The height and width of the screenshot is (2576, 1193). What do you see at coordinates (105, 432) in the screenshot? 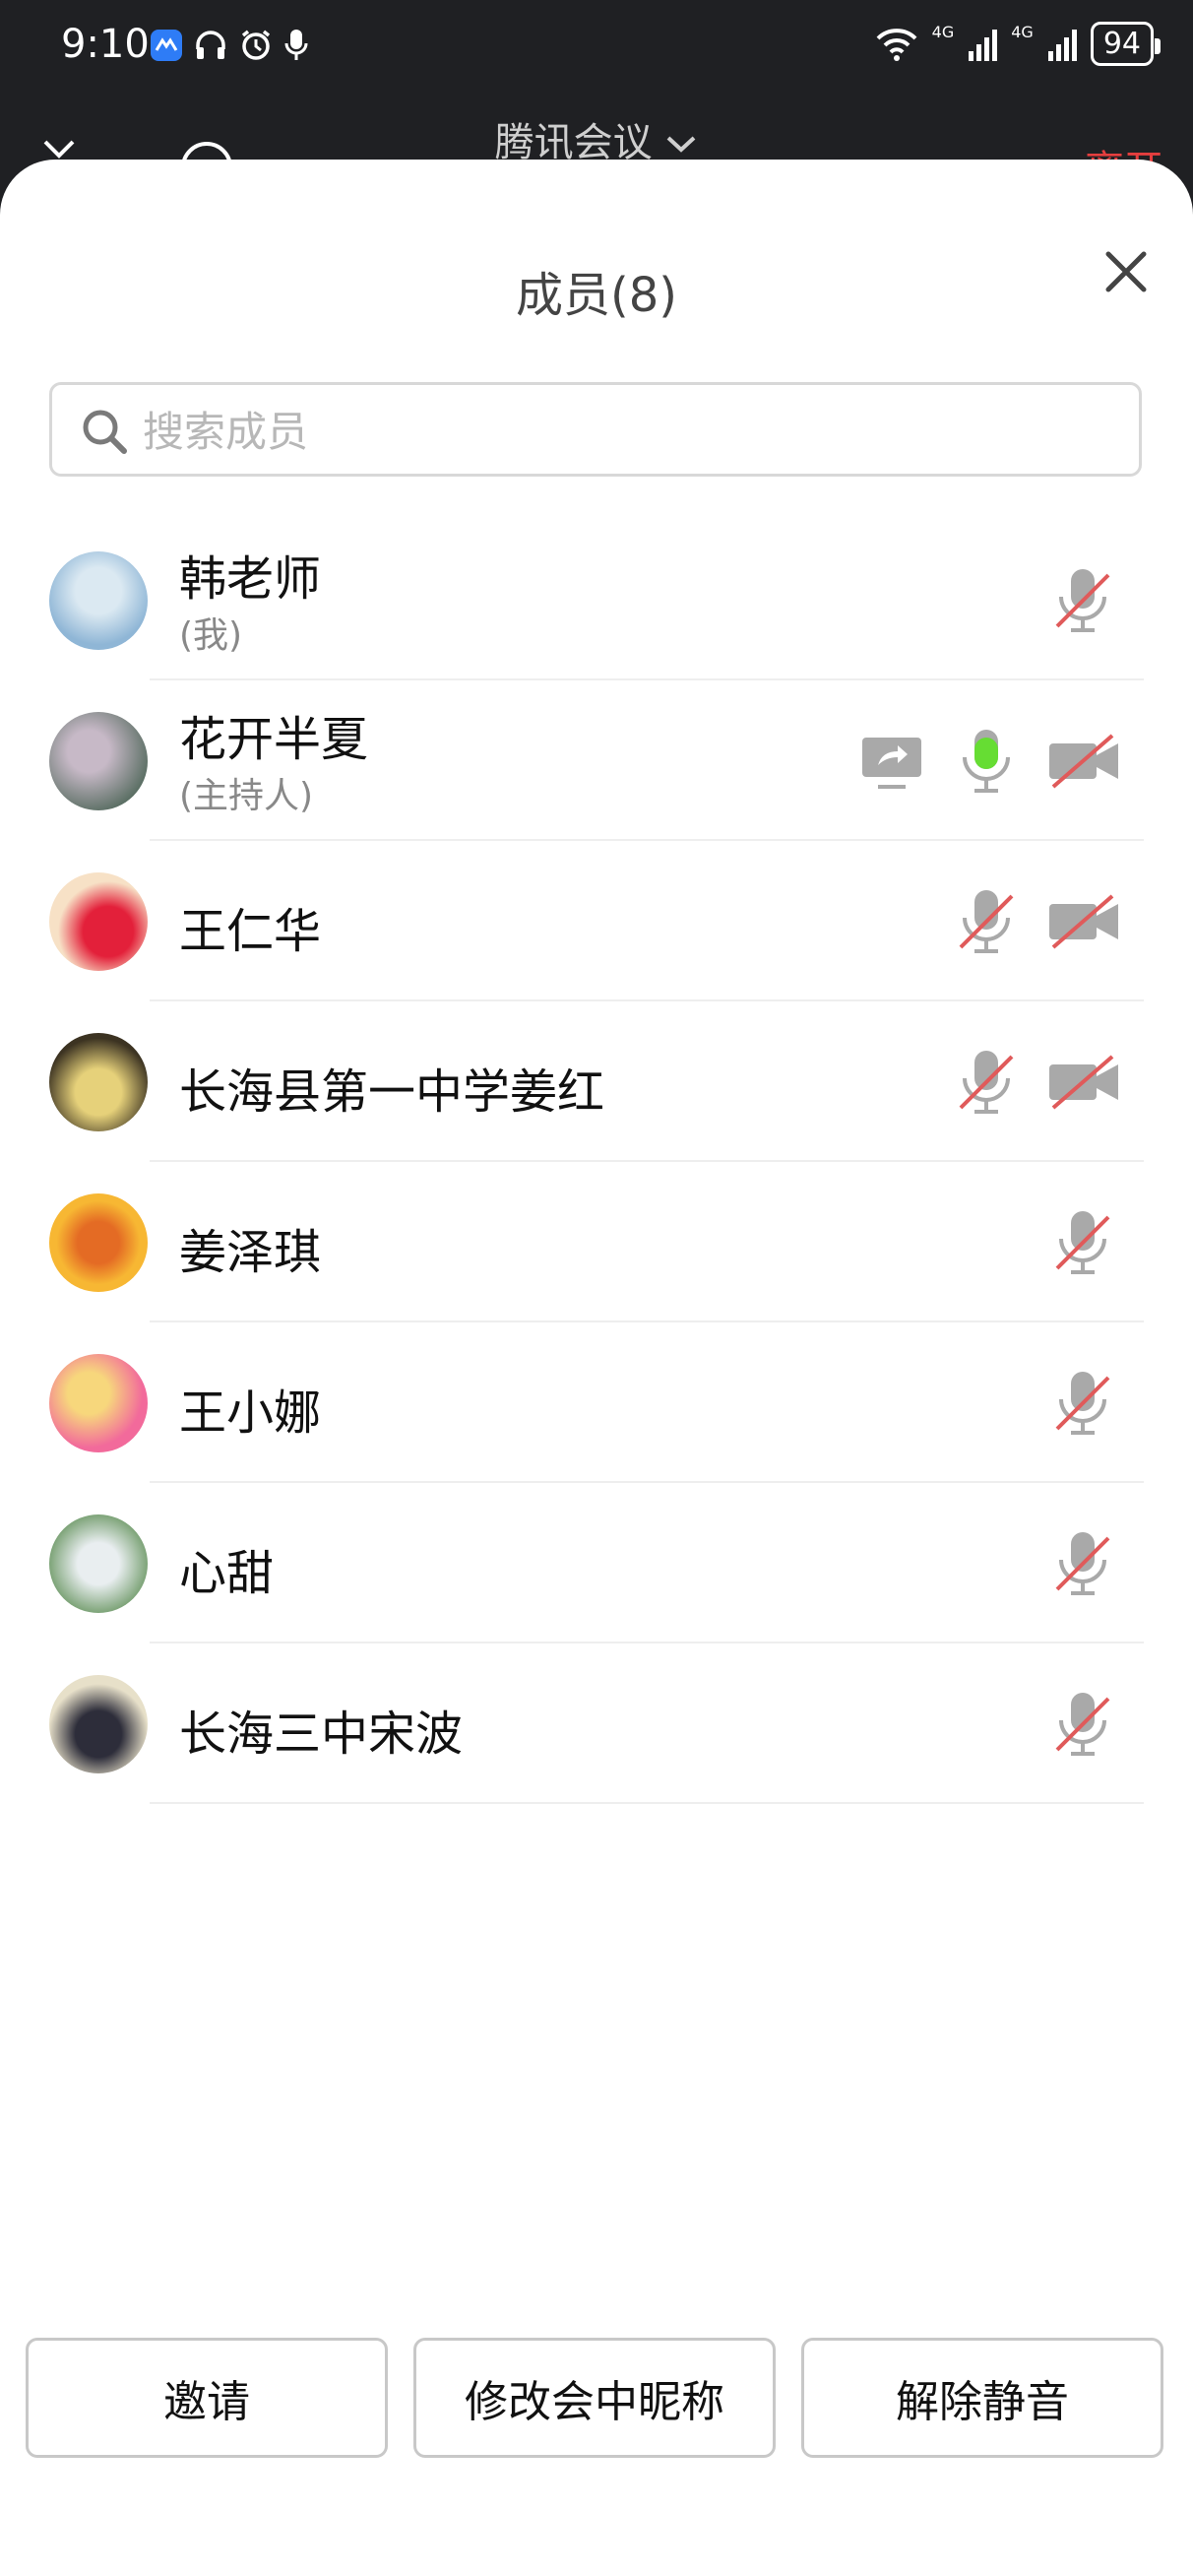
I see `search-icon` at bounding box center [105, 432].